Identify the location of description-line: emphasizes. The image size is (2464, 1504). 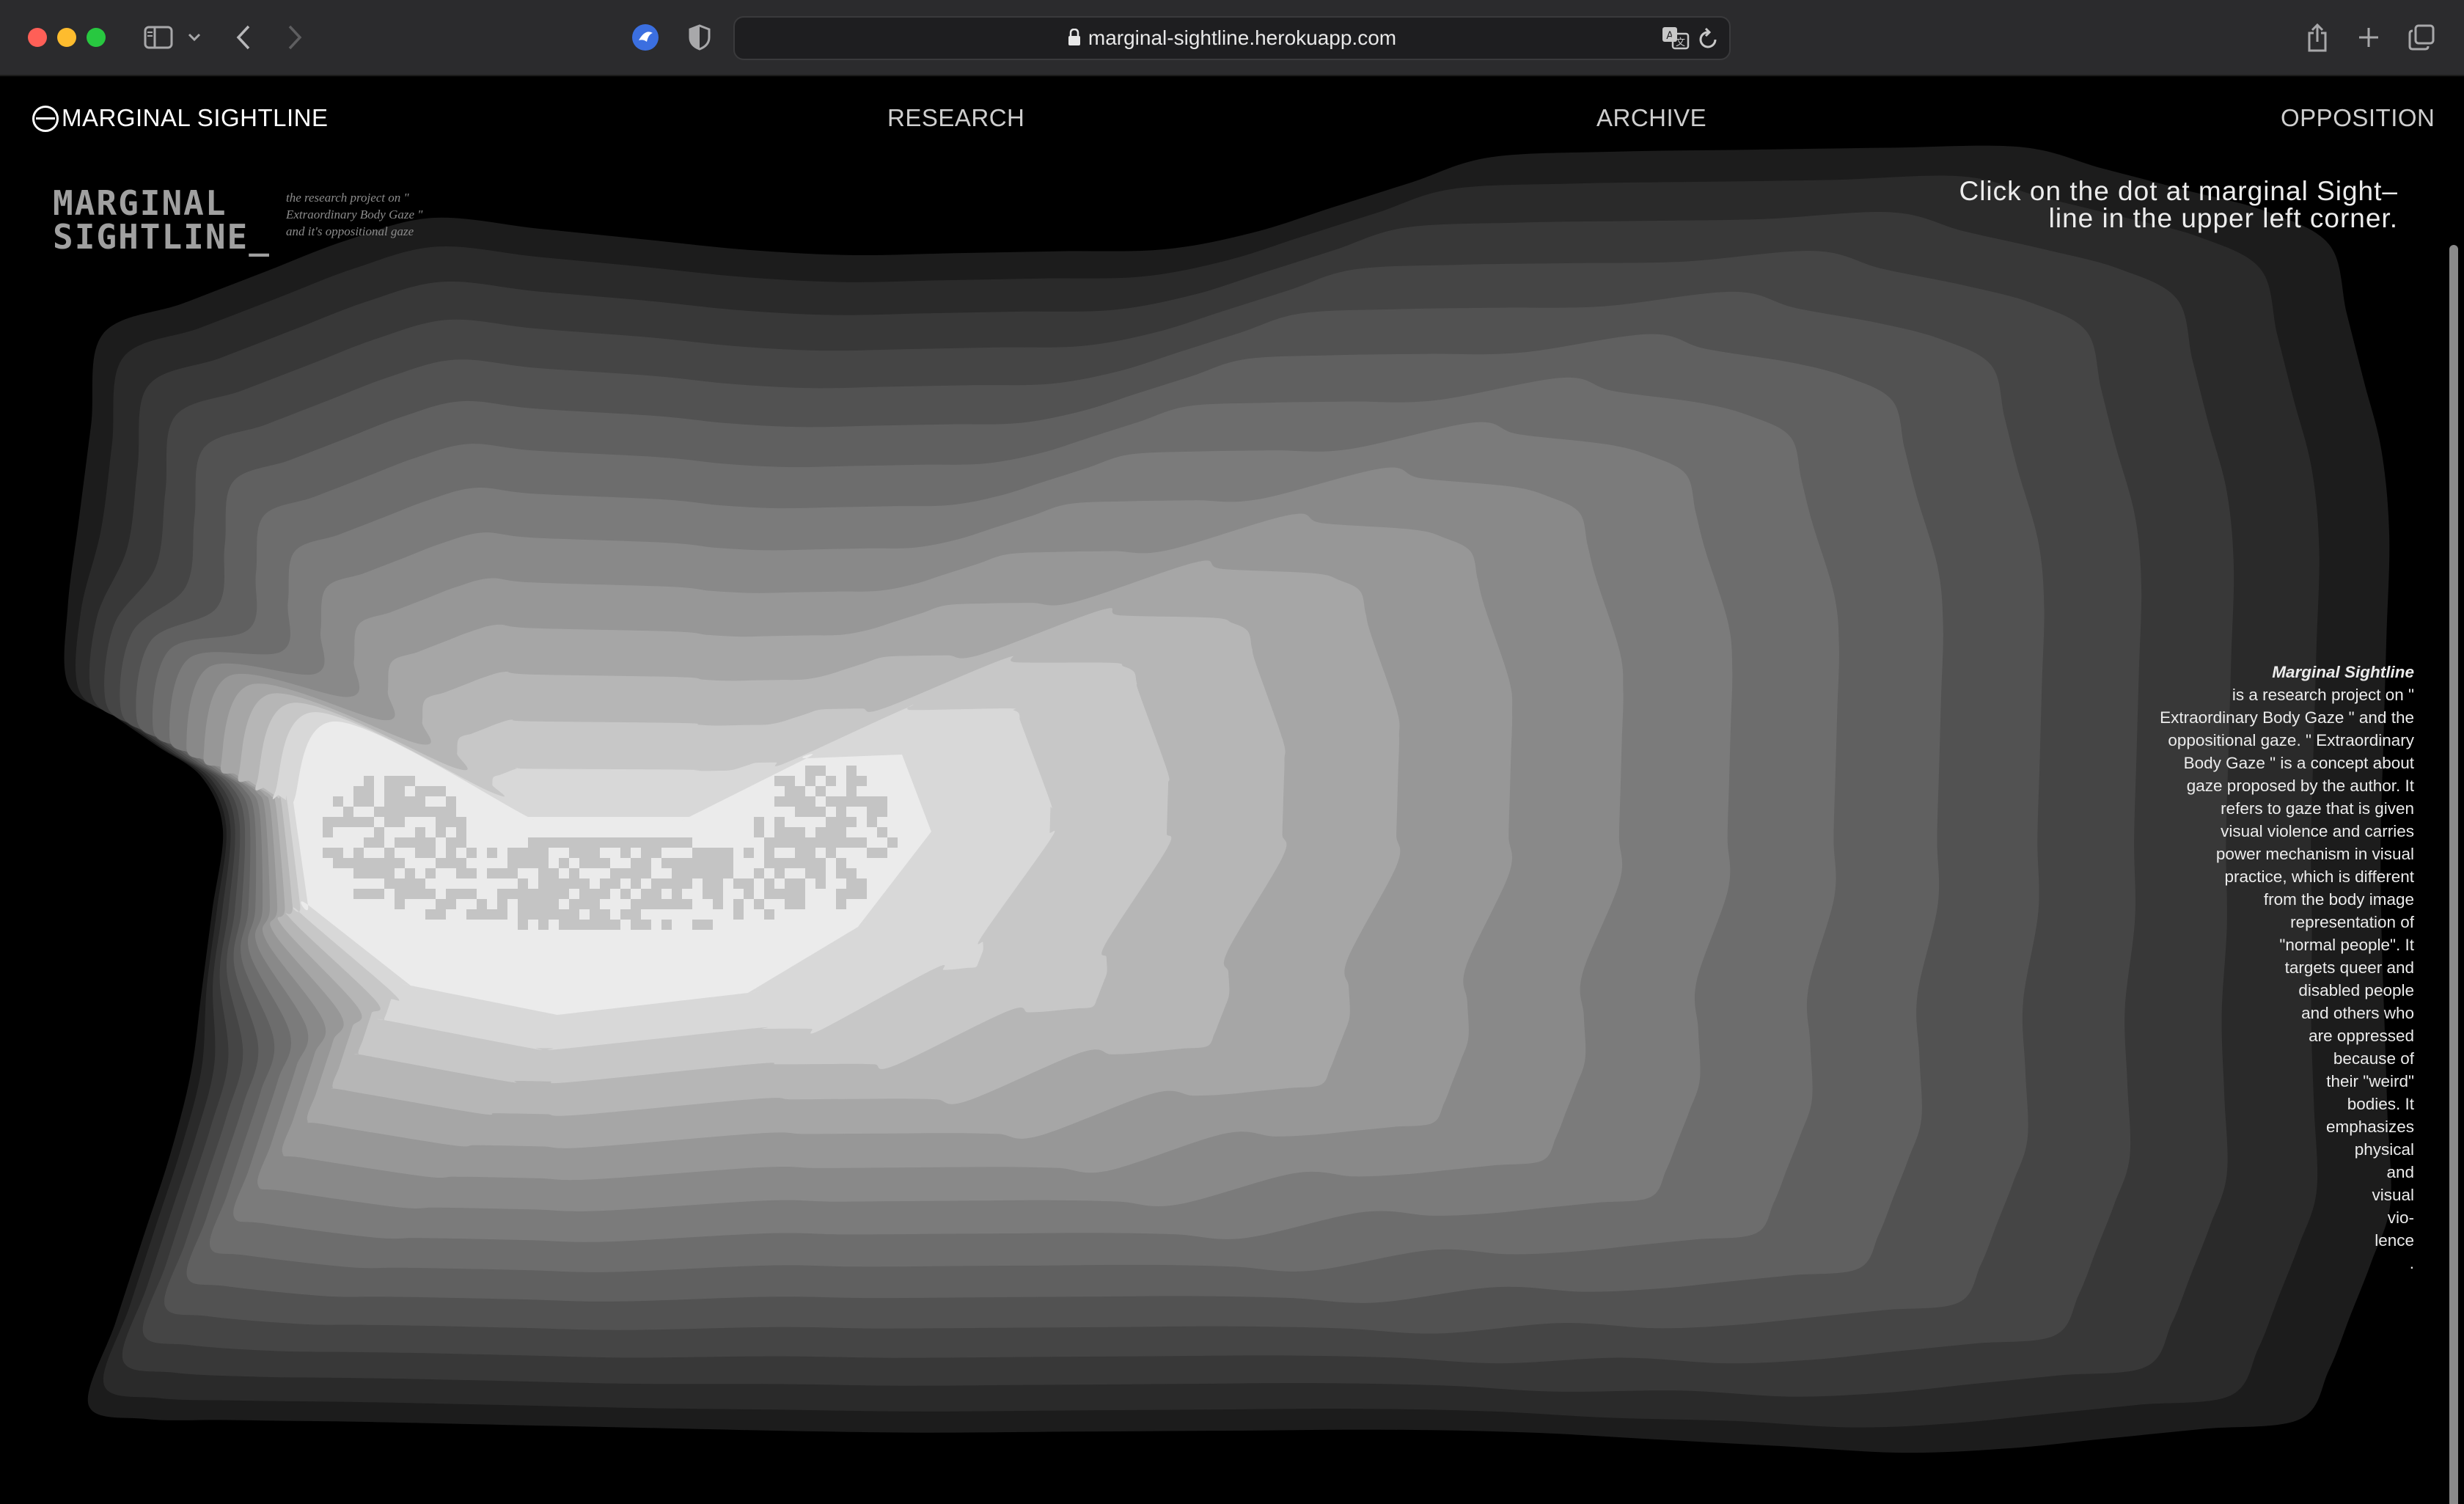
(2369, 1127).